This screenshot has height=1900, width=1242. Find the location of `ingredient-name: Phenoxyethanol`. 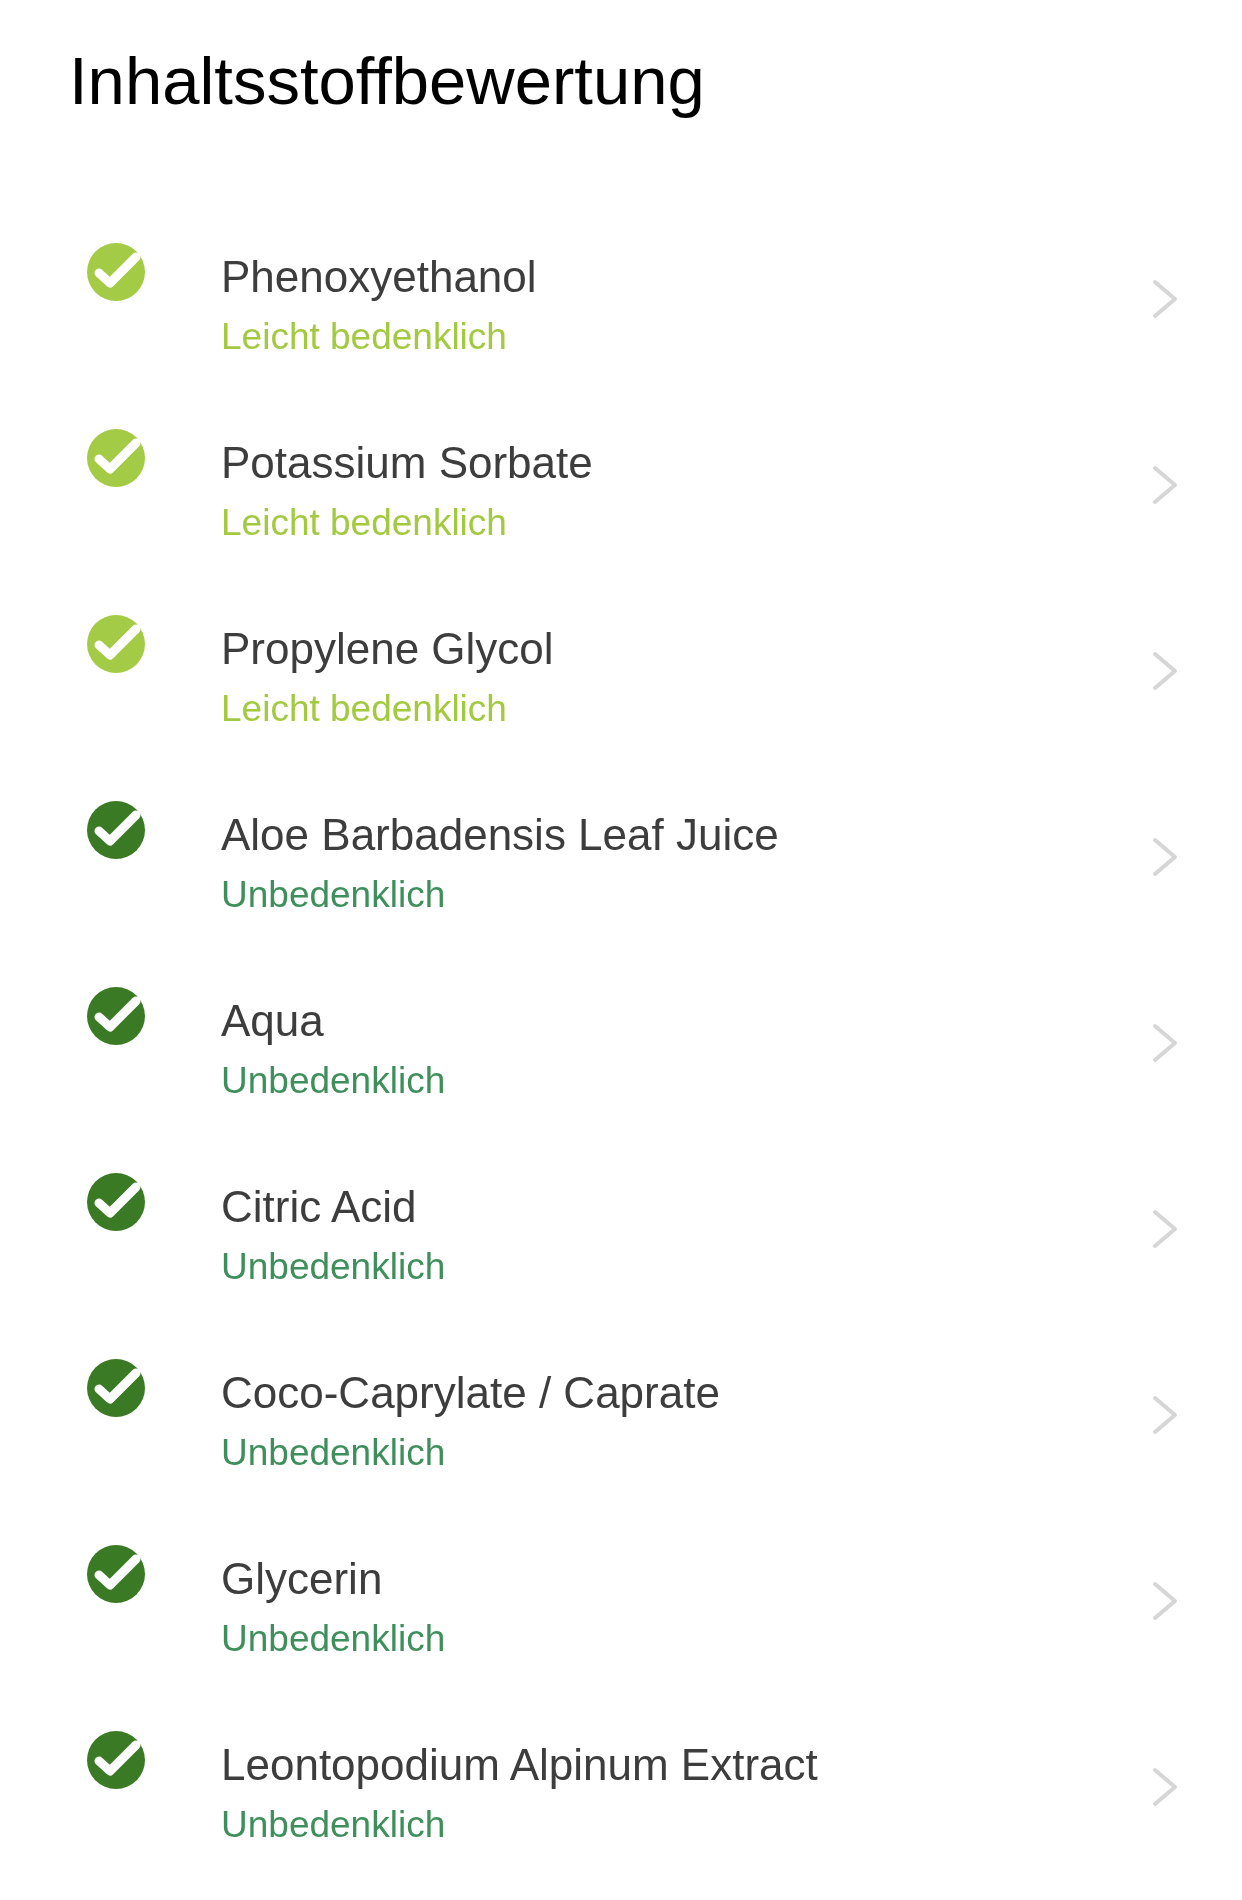

ingredient-name: Phenoxyethanol is located at coordinates (379, 276).